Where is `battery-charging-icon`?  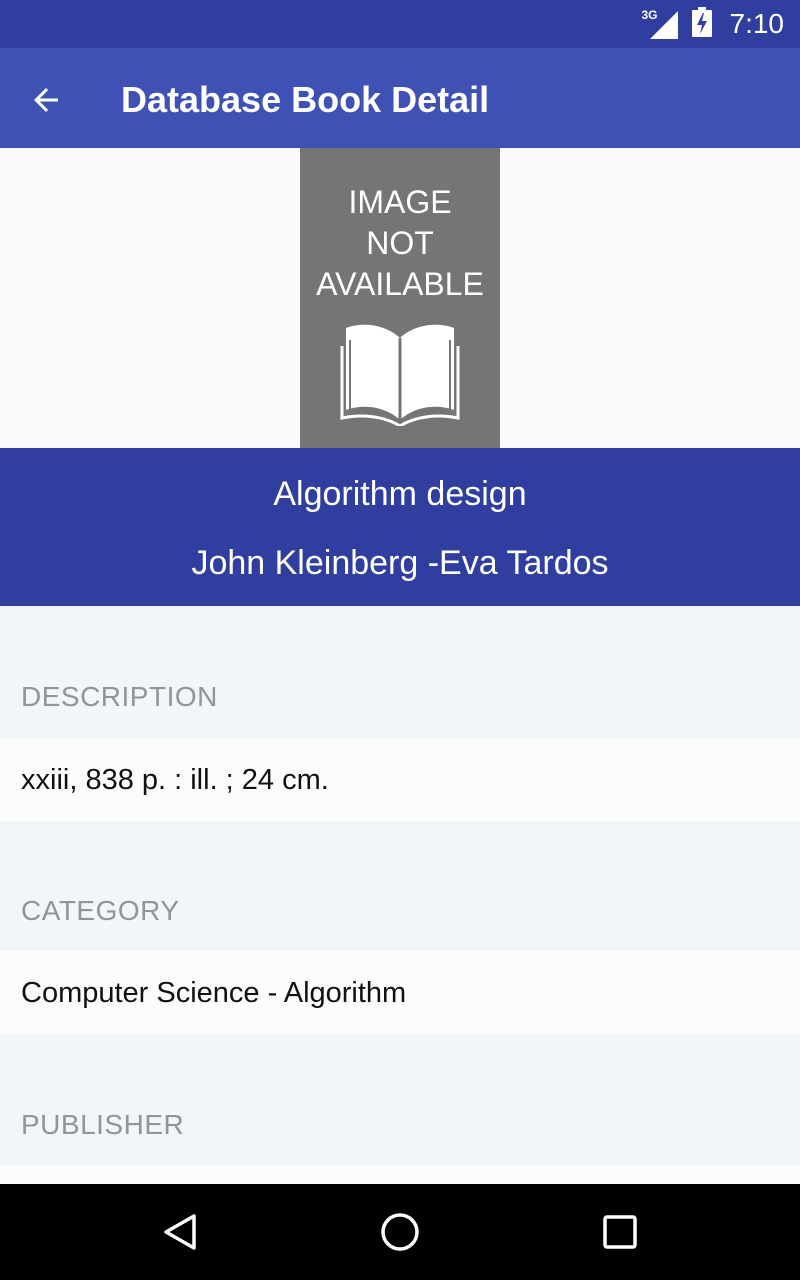 battery-charging-icon is located at coordinates (701, 24).